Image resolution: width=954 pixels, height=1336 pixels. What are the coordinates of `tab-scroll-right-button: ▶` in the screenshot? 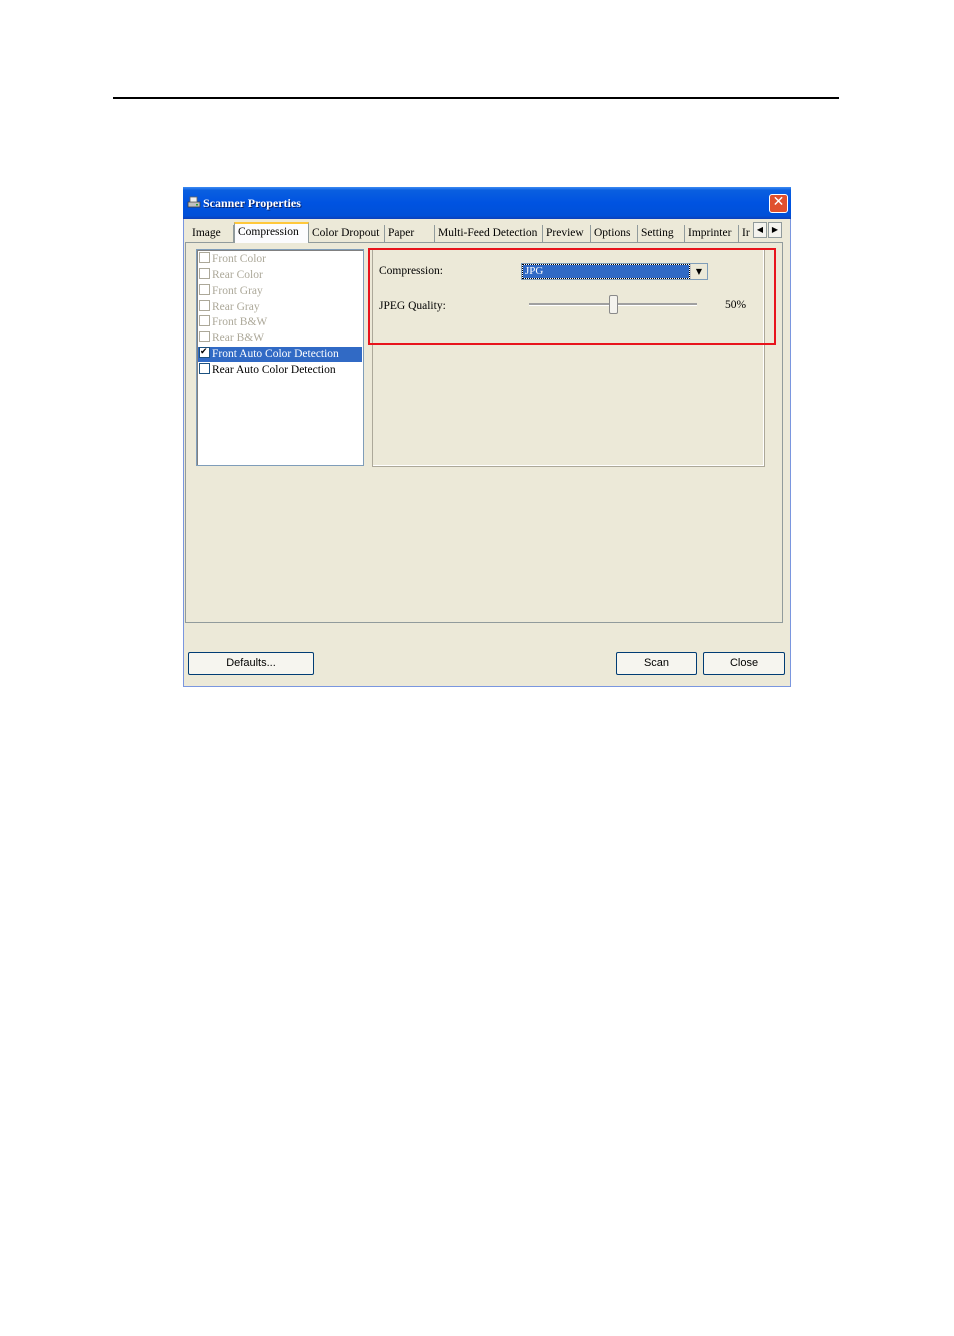 It's located at (775, 230).